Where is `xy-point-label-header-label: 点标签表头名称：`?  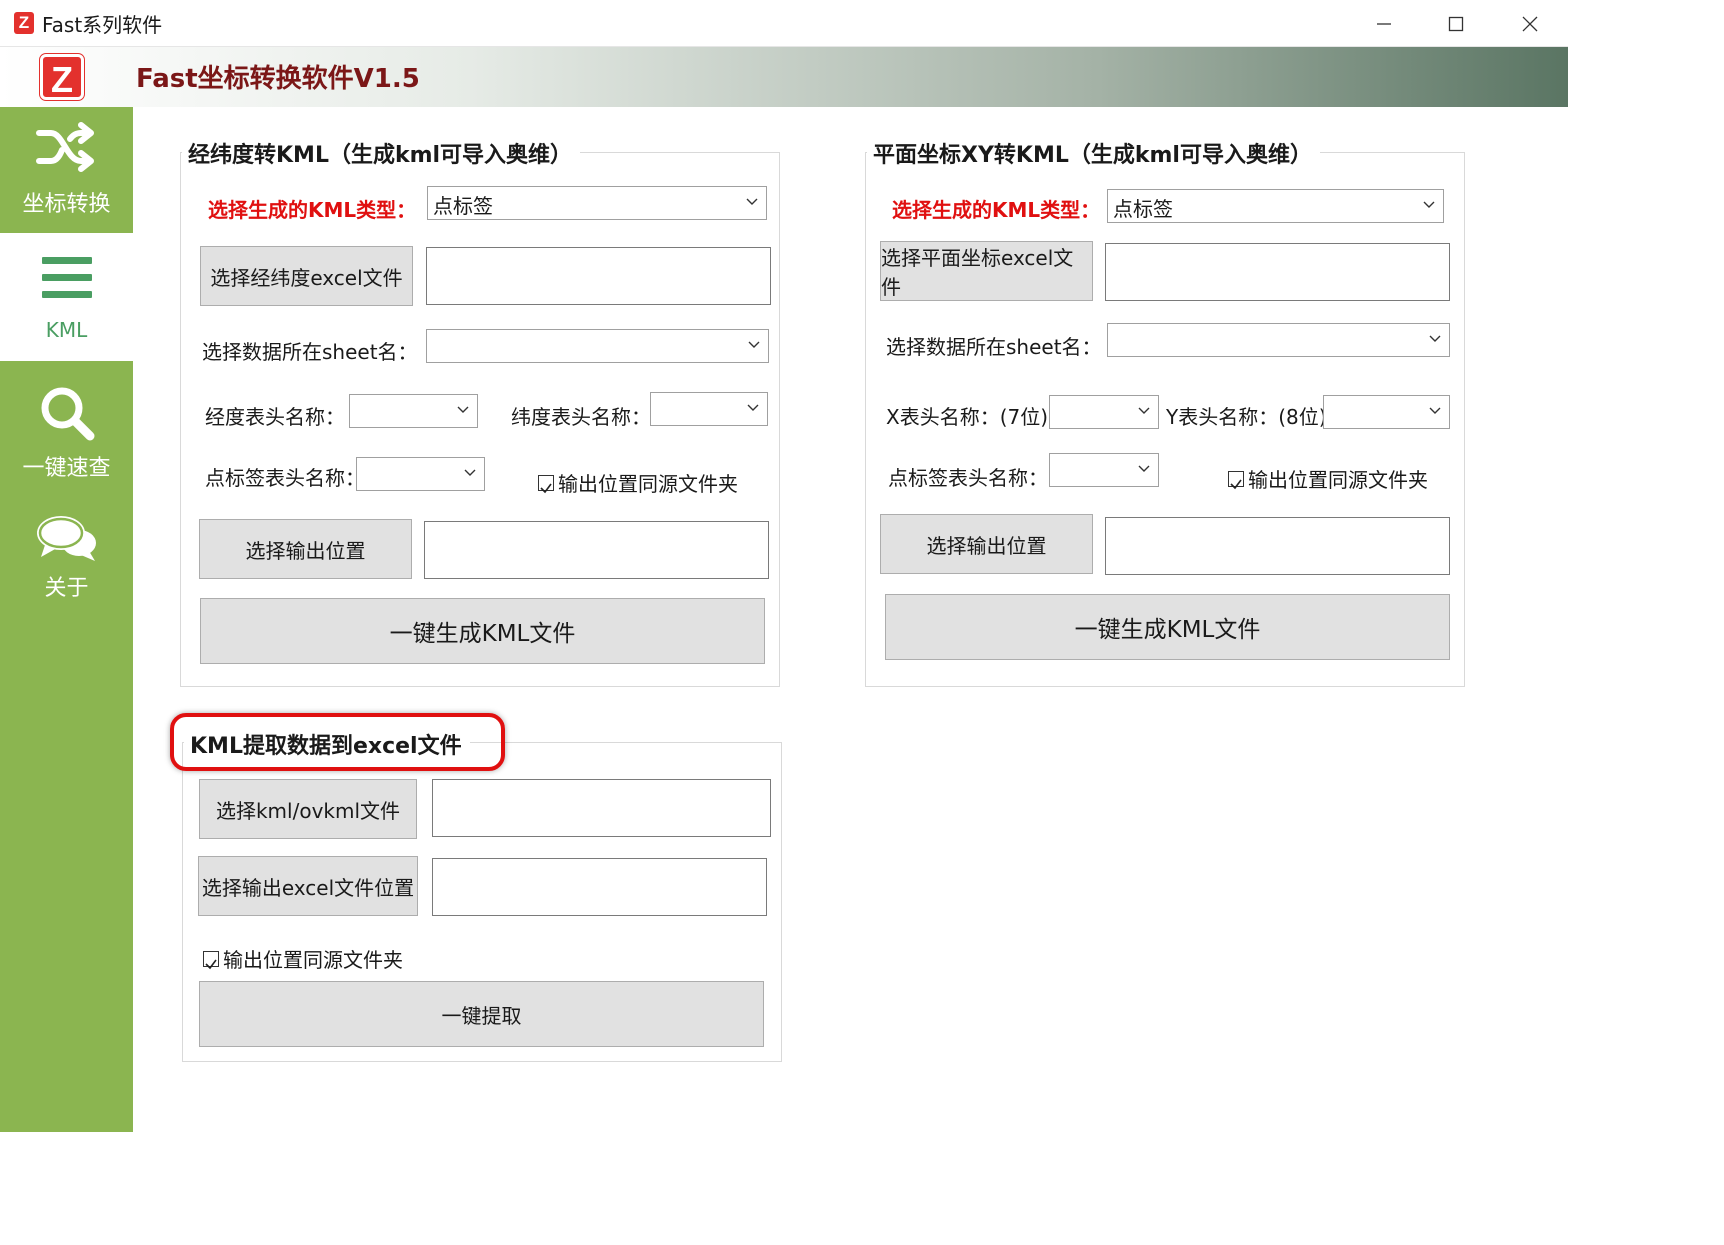
xy-point-label-header-label: 点标签表头名称： is located at coordinates (968, 478).